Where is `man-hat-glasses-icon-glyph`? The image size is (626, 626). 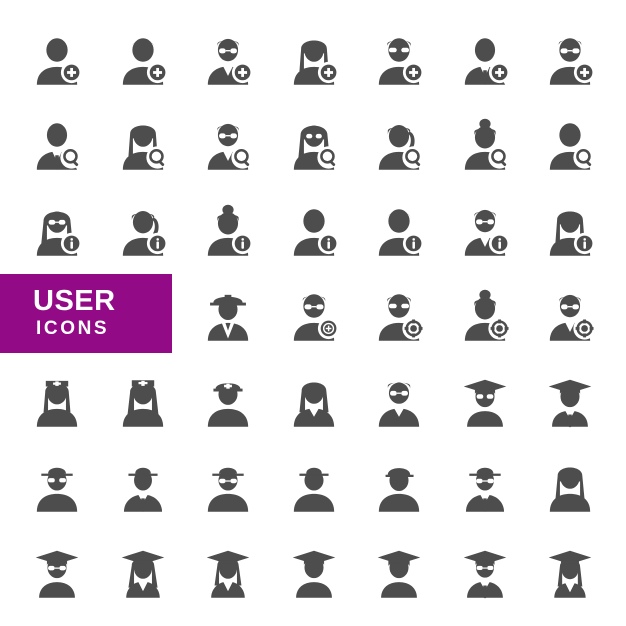
man-hat-glasses-icon-glyph is located at coordinates (228, 489).